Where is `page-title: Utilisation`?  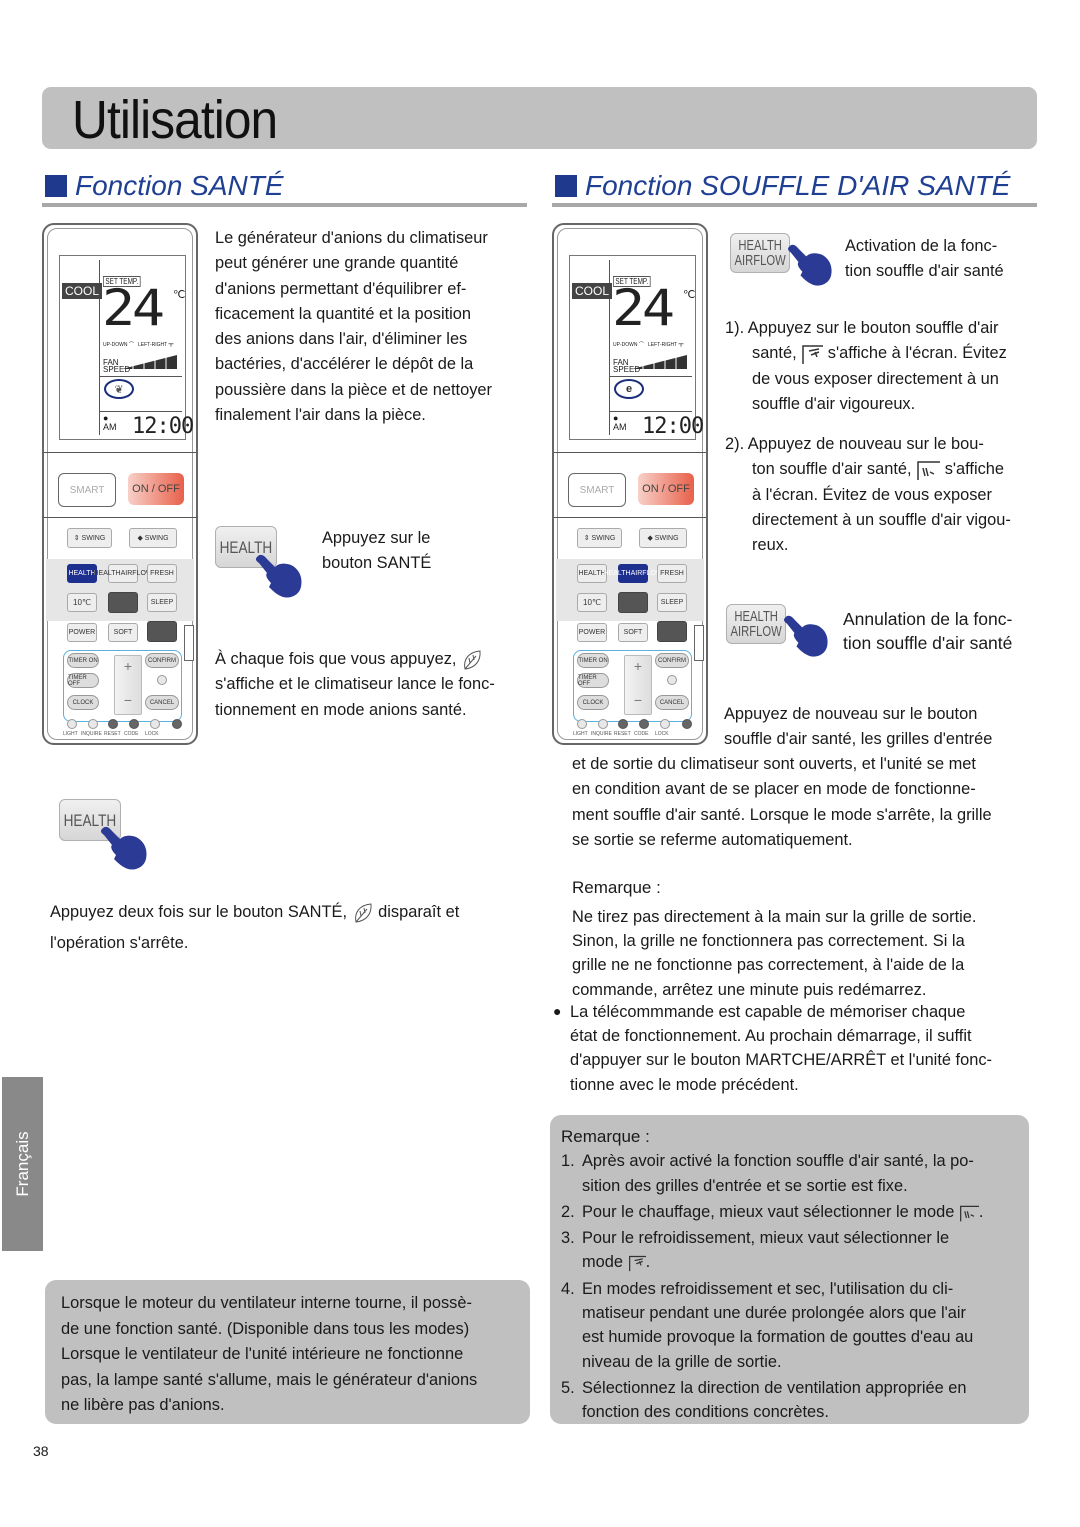
page-title: Utilisation is located at coordinates (175, 120).